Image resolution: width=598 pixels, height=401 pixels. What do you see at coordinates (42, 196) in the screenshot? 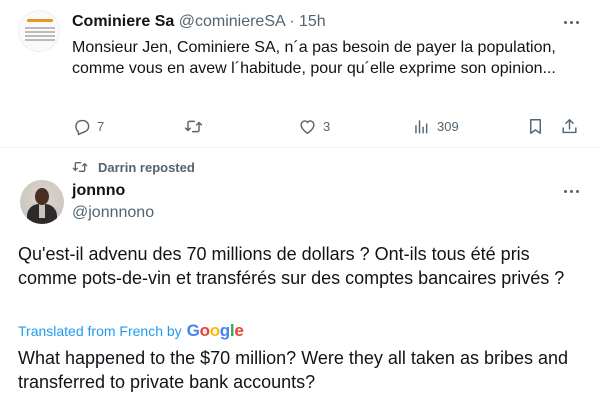
I see `avatar-head` at bounding box center [42, 196].